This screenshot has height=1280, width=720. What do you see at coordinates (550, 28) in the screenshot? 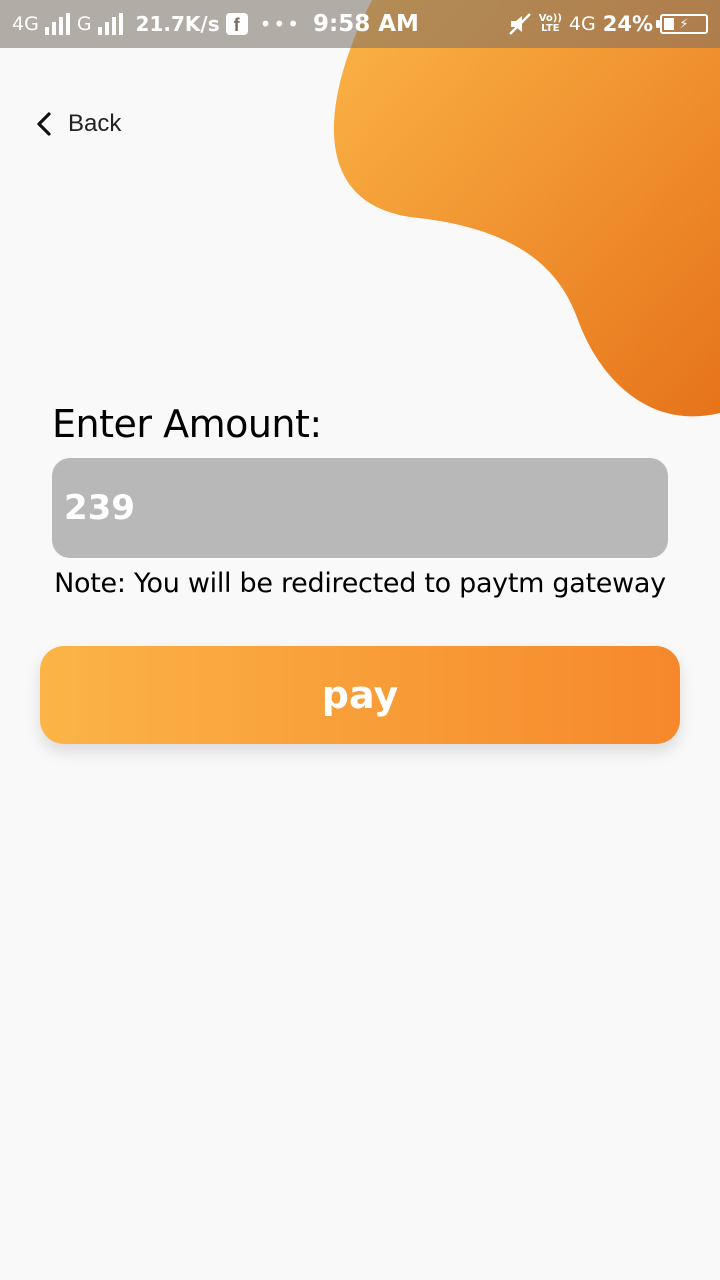
I see `volte-bottom-label: LTE` at bounding box center [550, 28].